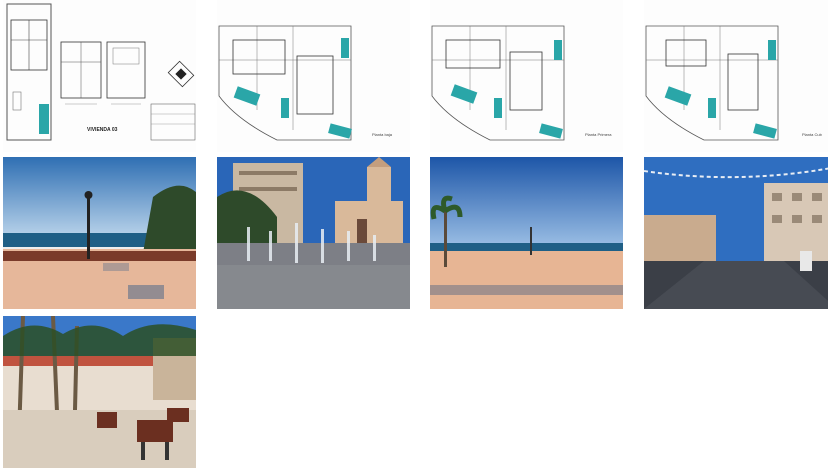 The height and width of the screenshot is (473, 828). What do you see at coordinates (812, 134) in the screenshot?
I see `plan-caption: Planta Cub` at bounding box center [812, 134].